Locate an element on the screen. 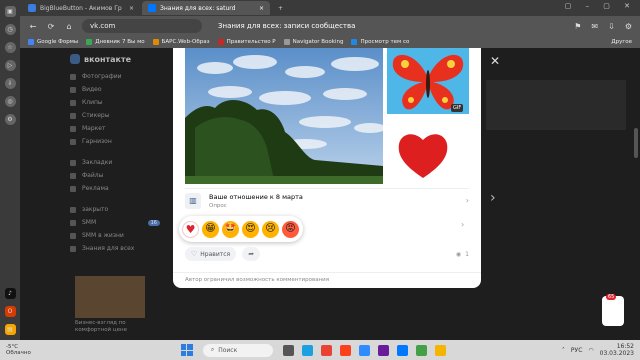 This screenshot has height=360, width=640. sidebar-item: Фотографии is located at coordinates (115, 76).